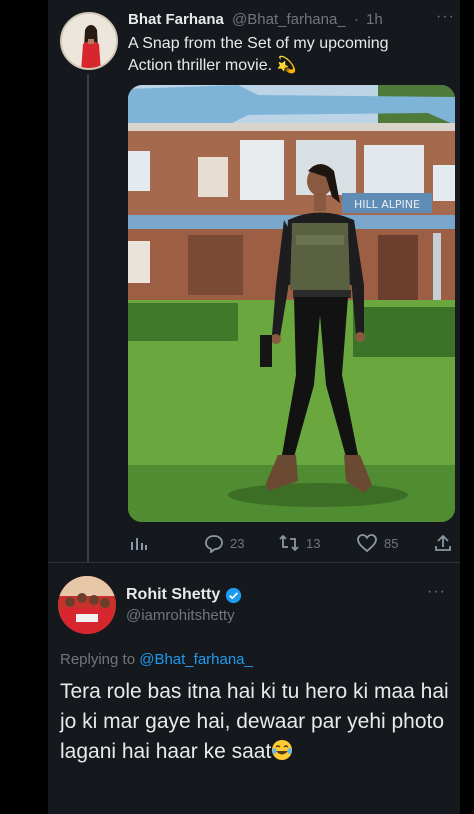 Image resolution: width=474 pixels, height=814 pixels. I want to click on analytics-button, so click(141, 543).